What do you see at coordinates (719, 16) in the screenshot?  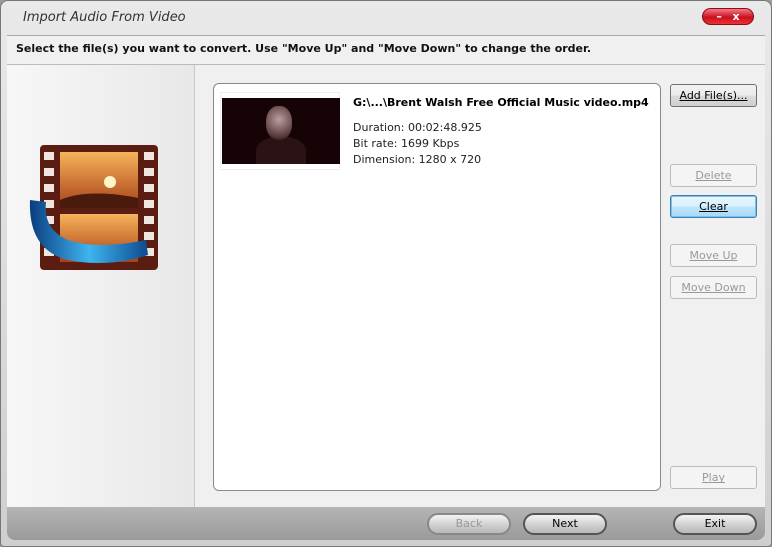 I see `minimize-button: –` at bounding box center [719, 16].